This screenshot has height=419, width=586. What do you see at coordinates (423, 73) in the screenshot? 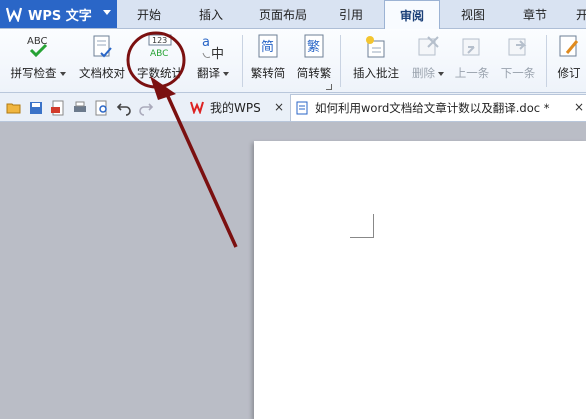
I see `delete-label: 删除` at bounding box center [423, 73].